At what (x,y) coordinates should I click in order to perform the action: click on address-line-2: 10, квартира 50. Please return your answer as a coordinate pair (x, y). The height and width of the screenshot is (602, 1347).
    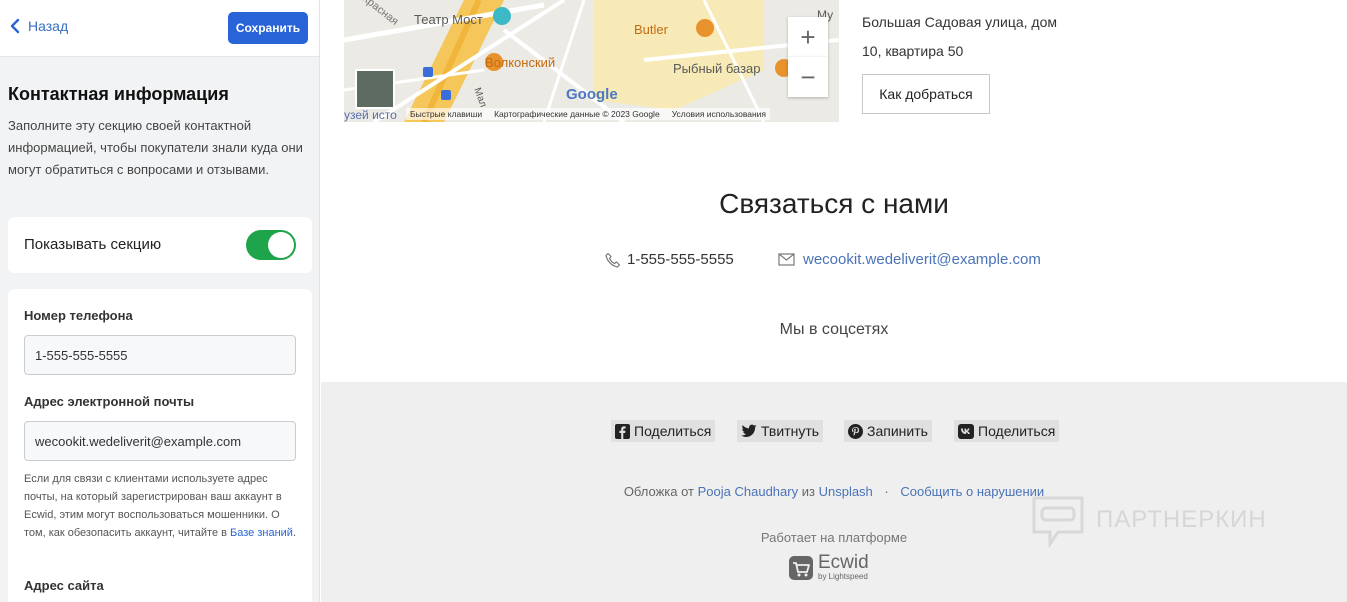
    Looking at the image, I should click on (913, 51).